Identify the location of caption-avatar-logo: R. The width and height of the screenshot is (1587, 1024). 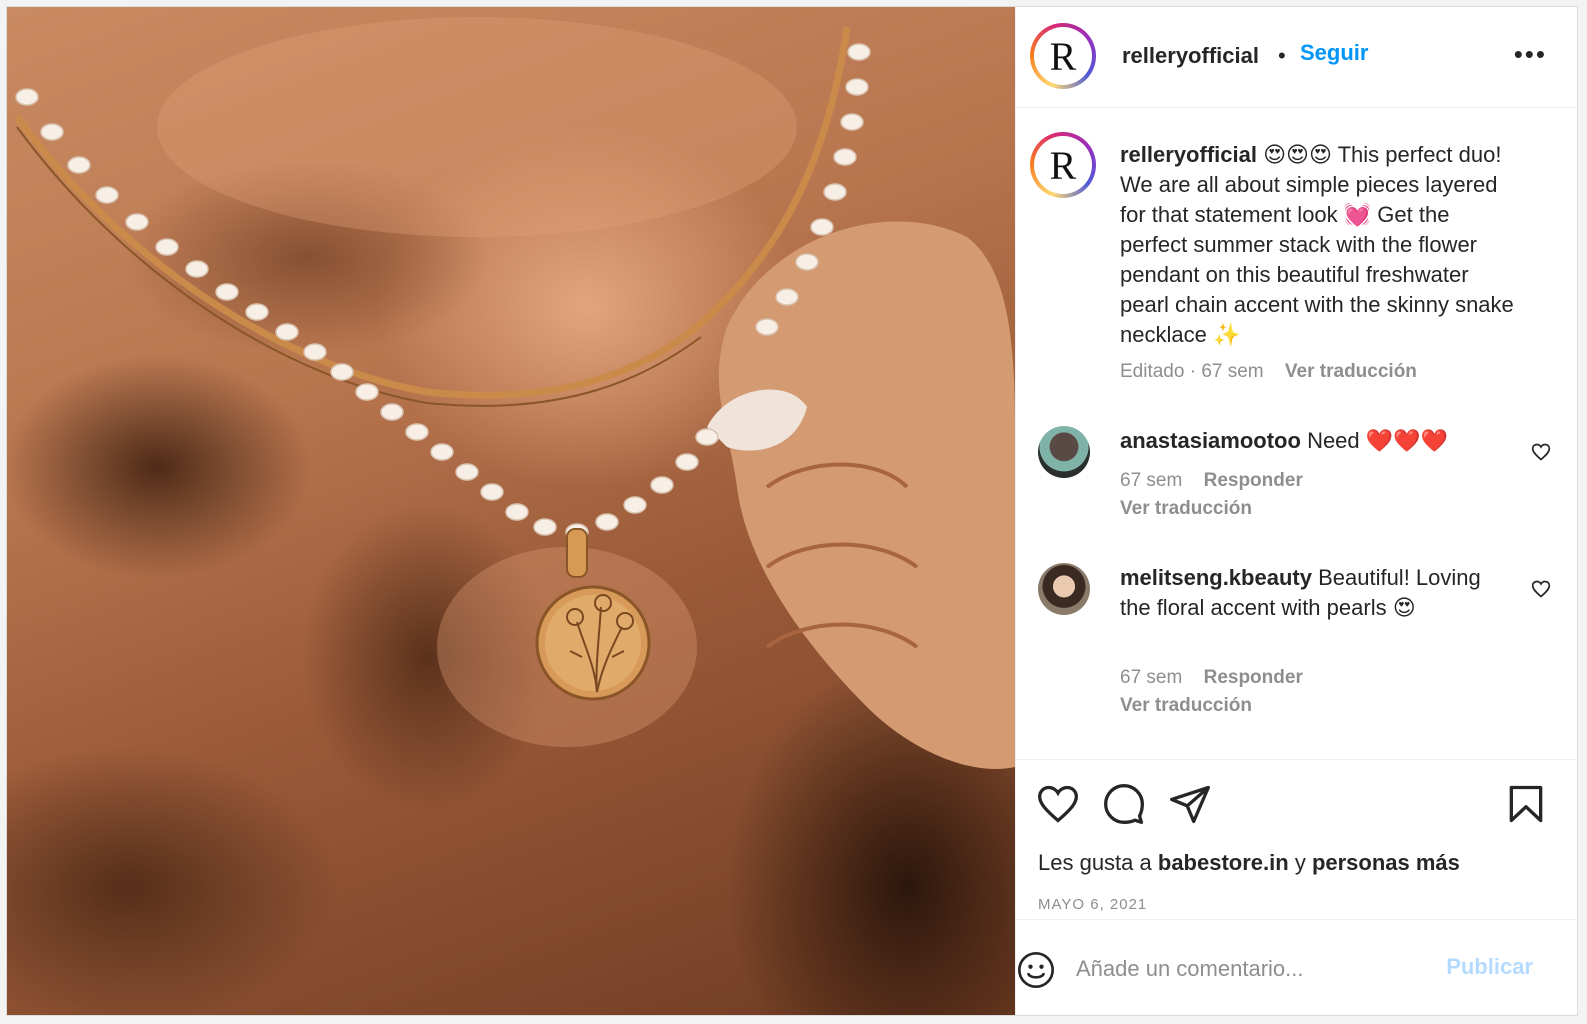
(1063, 165).